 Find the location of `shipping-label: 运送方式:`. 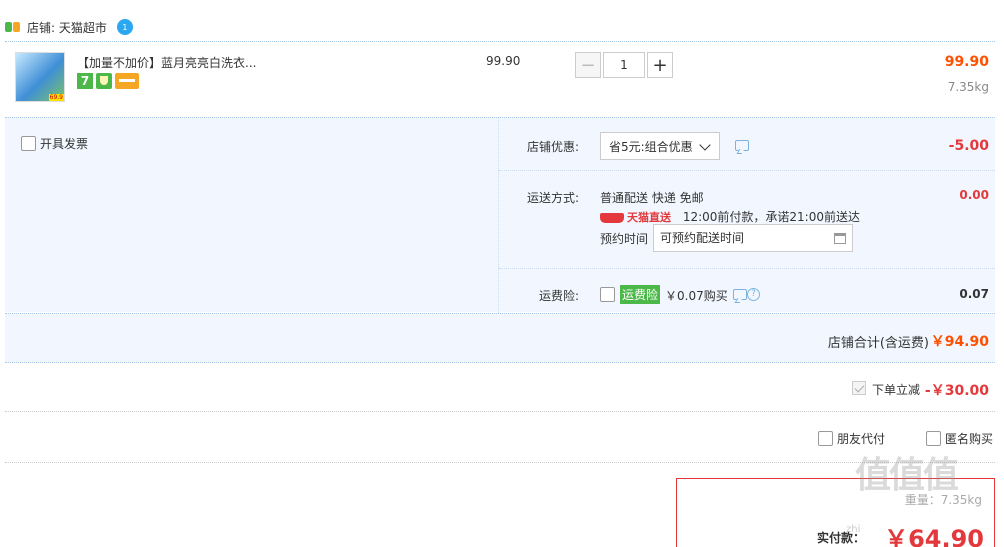

shipping-label: 运送方式: is located at coordinates (552, 198).